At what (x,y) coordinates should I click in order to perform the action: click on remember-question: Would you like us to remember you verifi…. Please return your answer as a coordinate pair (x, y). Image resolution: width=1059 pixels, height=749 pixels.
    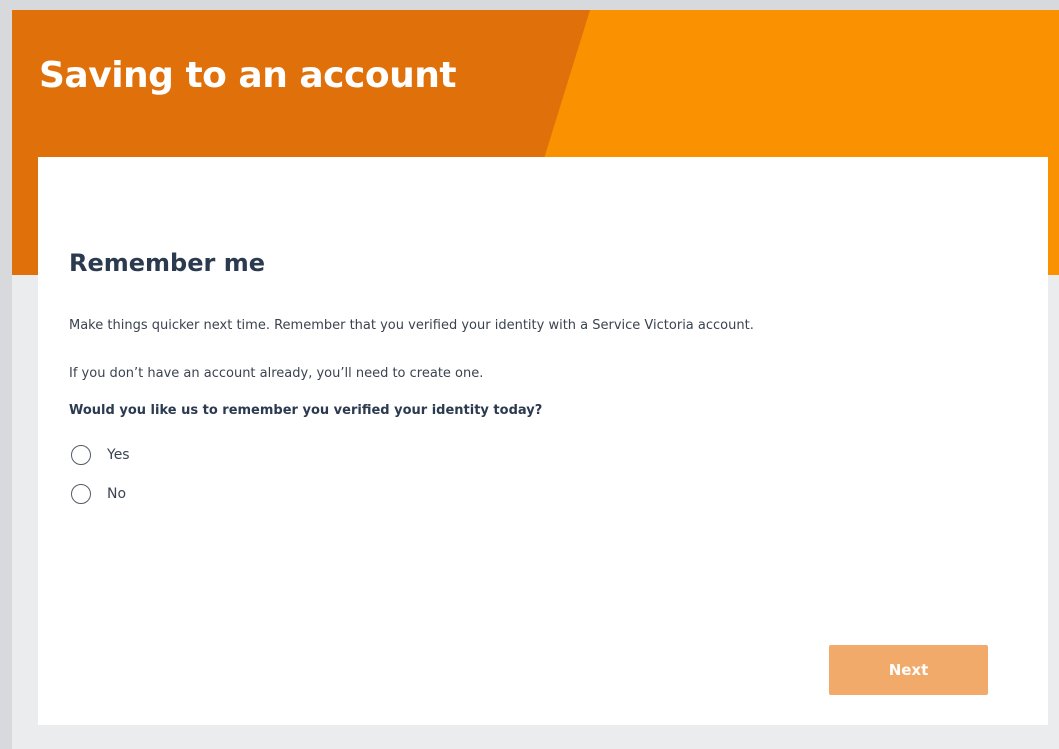
    Looking at the image, I should click on (306, 410).